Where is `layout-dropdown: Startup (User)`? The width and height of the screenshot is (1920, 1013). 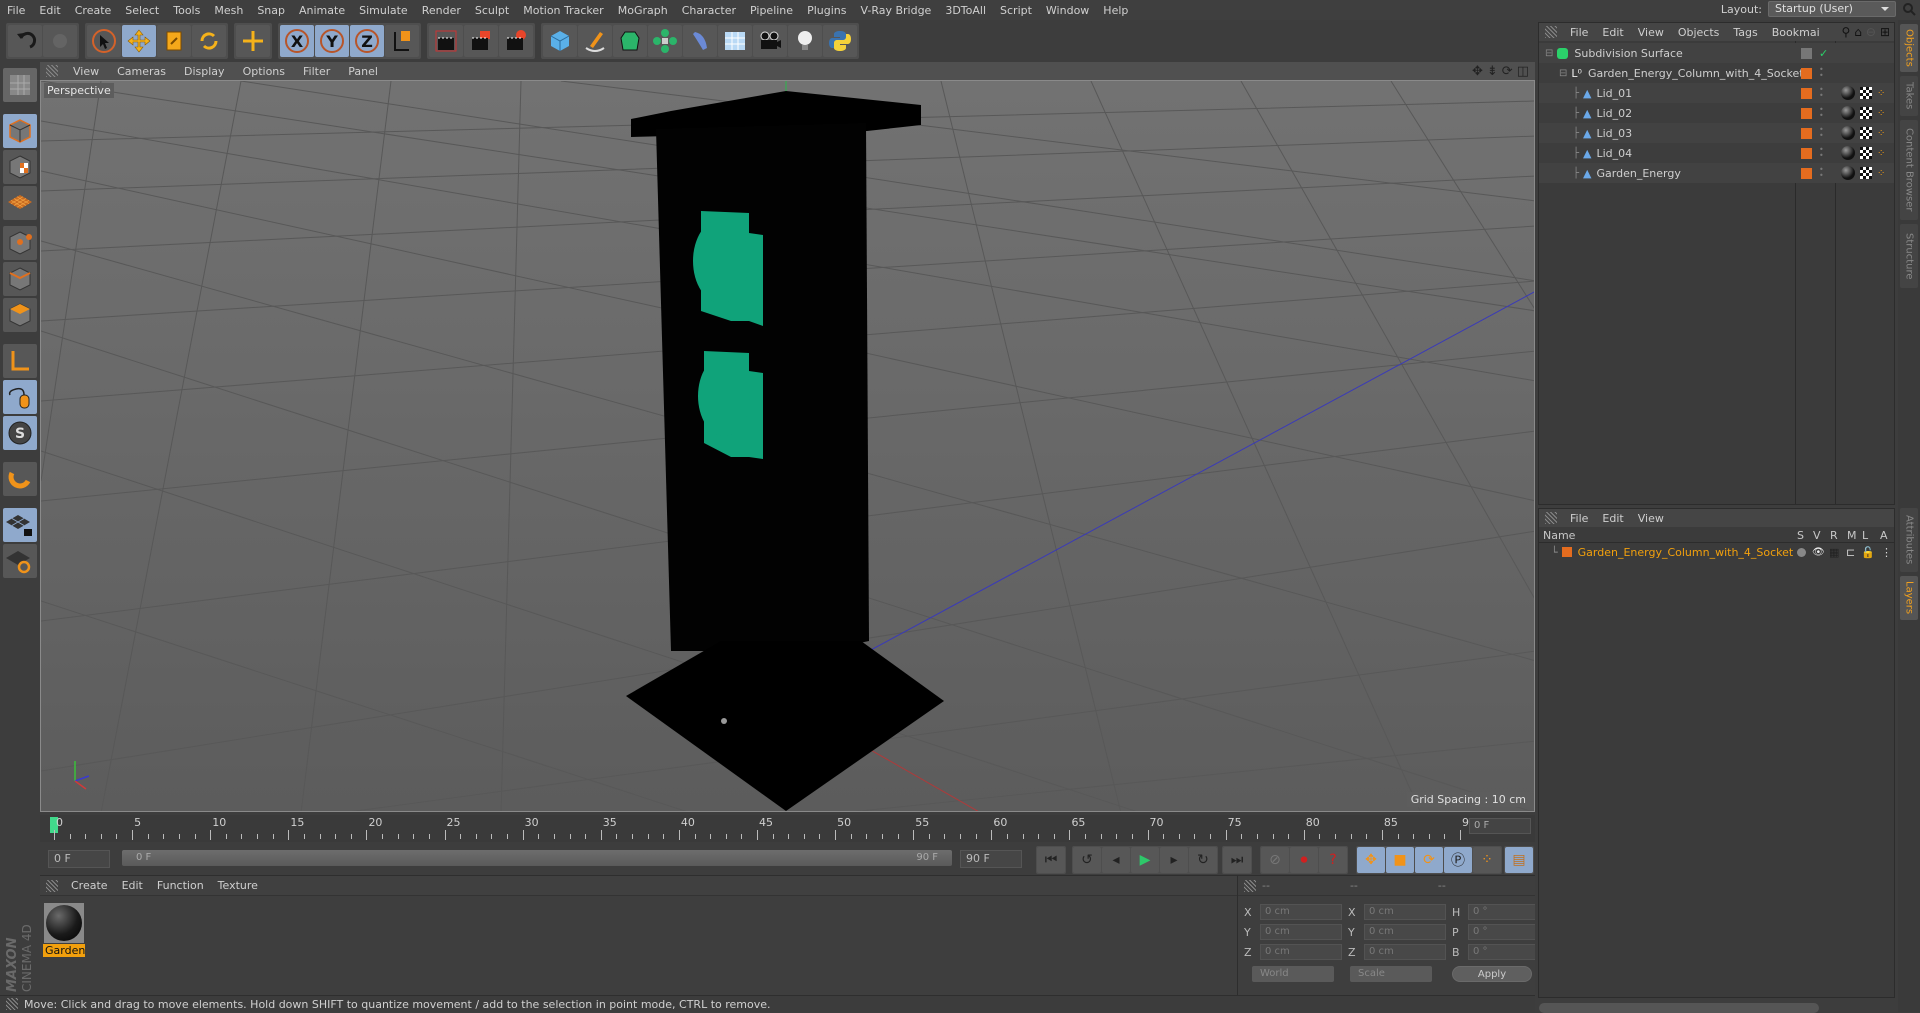 layout-dropdown: Startup (User) is located at coordinates (1832, 9).